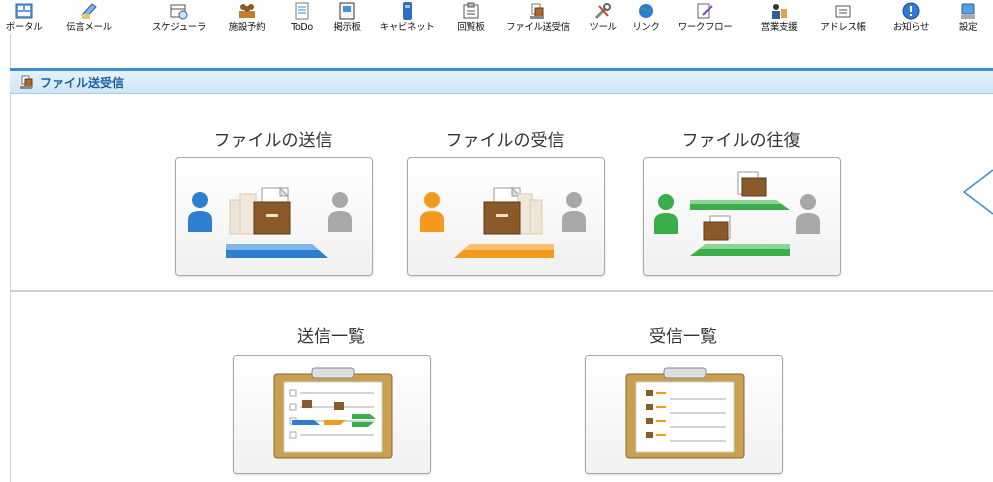 The width and height of the screenshot is (993, 482). Describe the element at coordinates (82, 83) in the screenshot. I see `page-title: ファイル送受信` at that location.